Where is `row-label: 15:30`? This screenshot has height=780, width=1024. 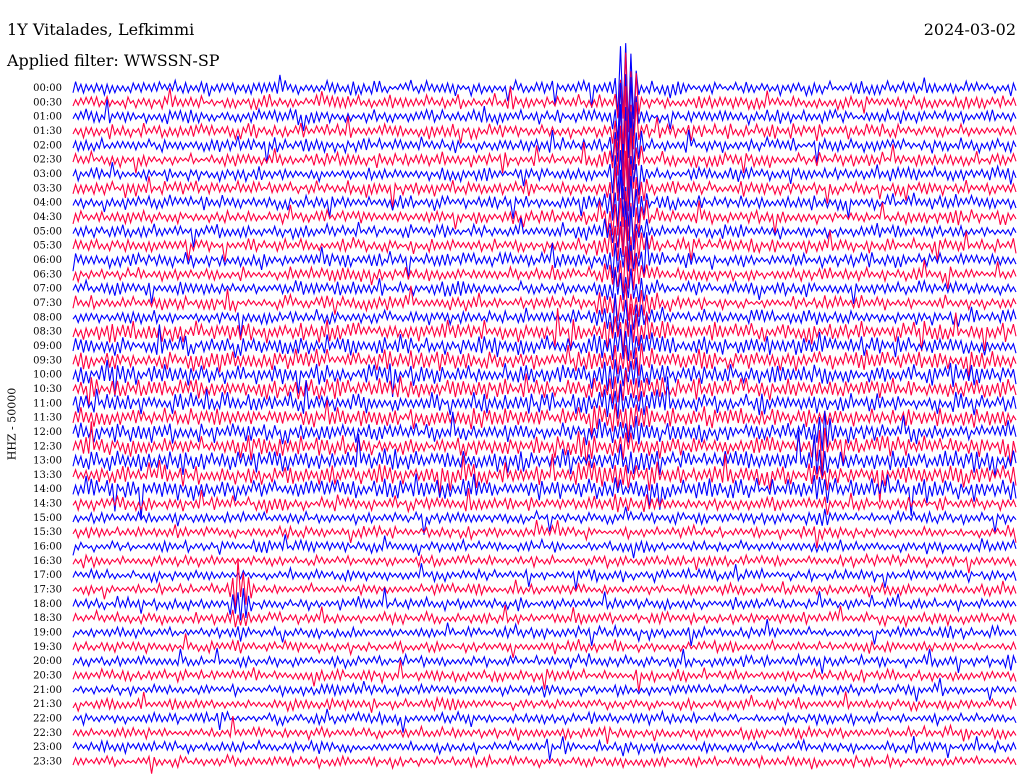
row-label: 15:30 is located at coordinates (47, 532).